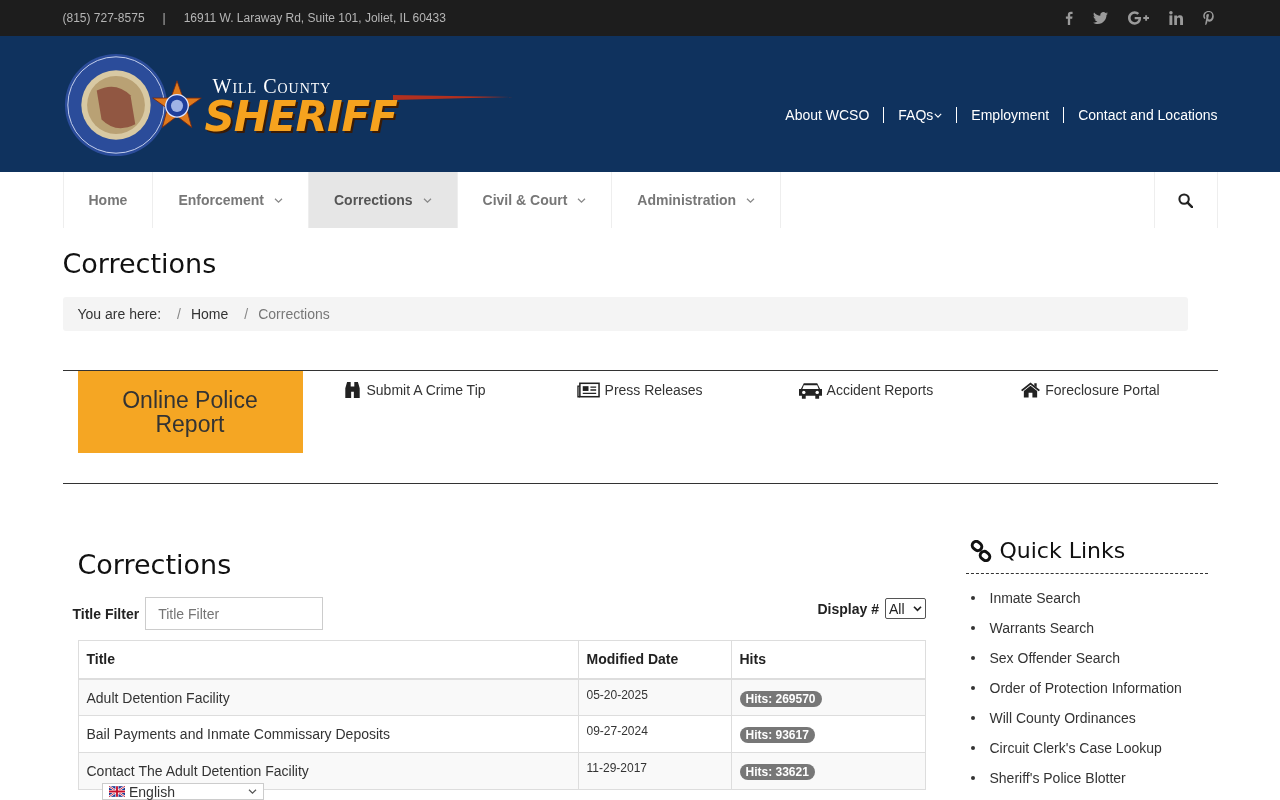  Describe the element at coordinates (777, 735) in the screenshot. I see `hits-count: Hits: 93617` at that location.